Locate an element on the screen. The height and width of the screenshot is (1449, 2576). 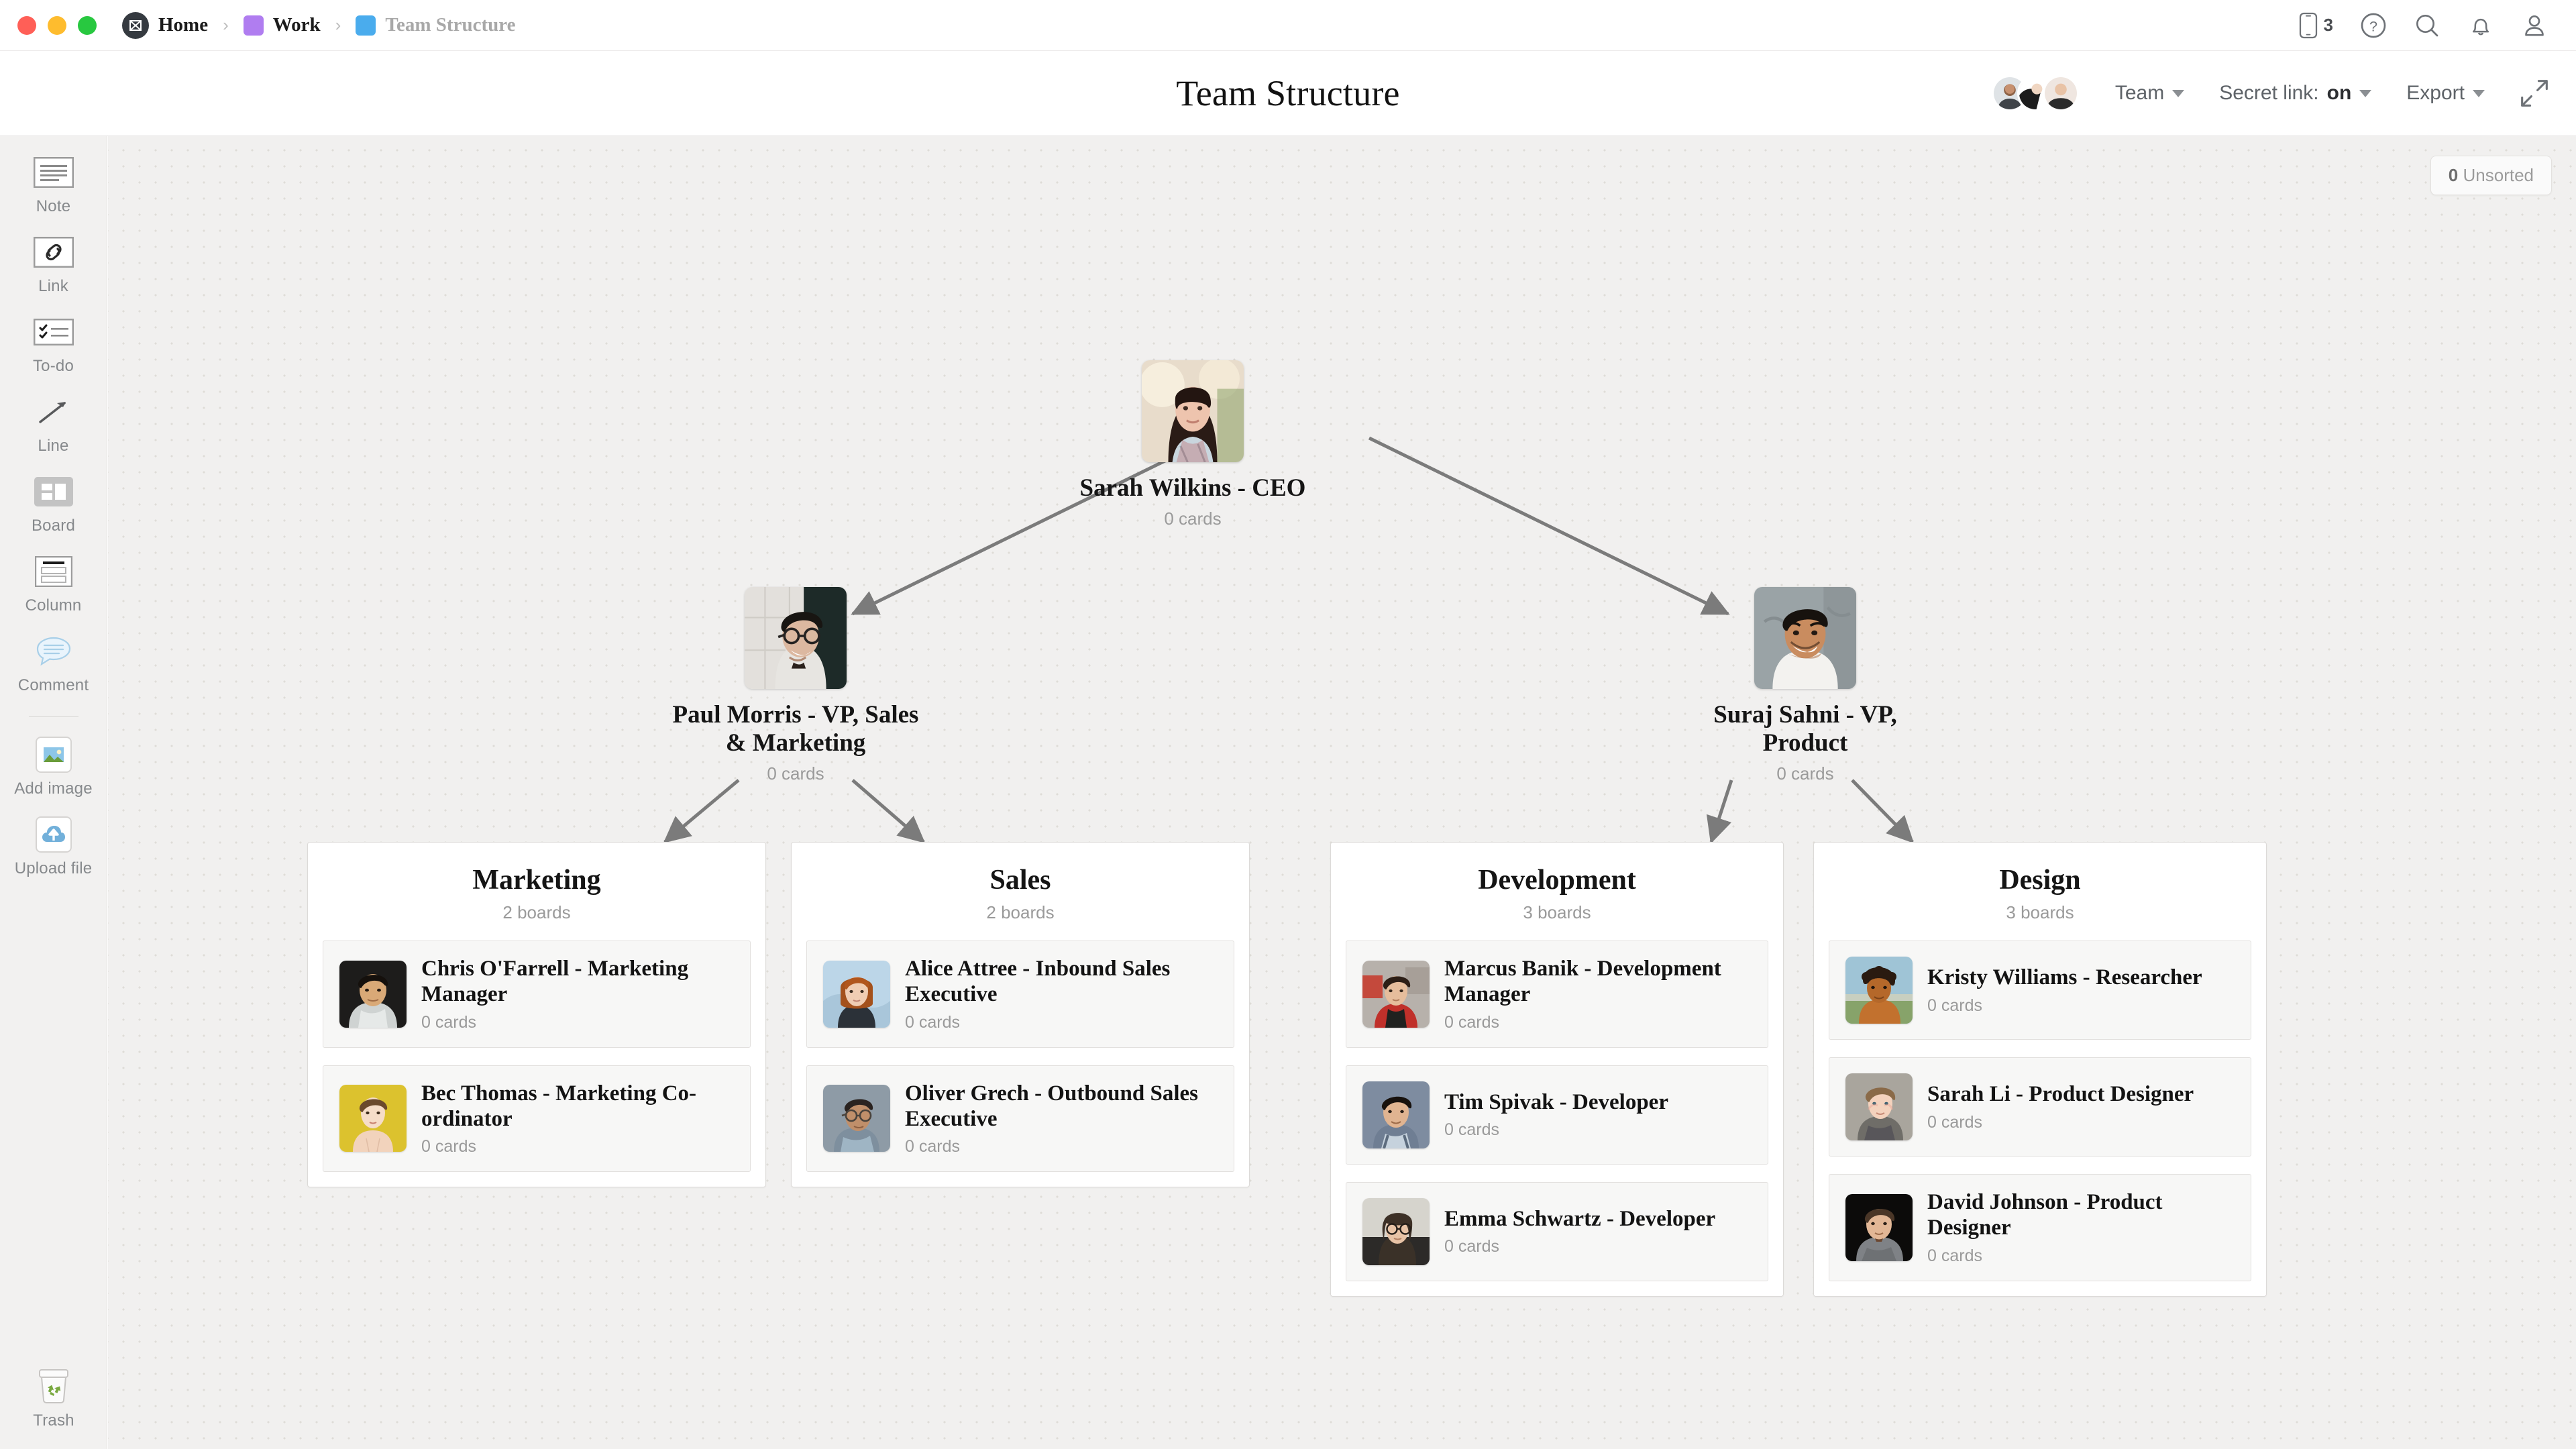
secret-link-dropdown: Secret link: on is located at coordinates (2295, 93).